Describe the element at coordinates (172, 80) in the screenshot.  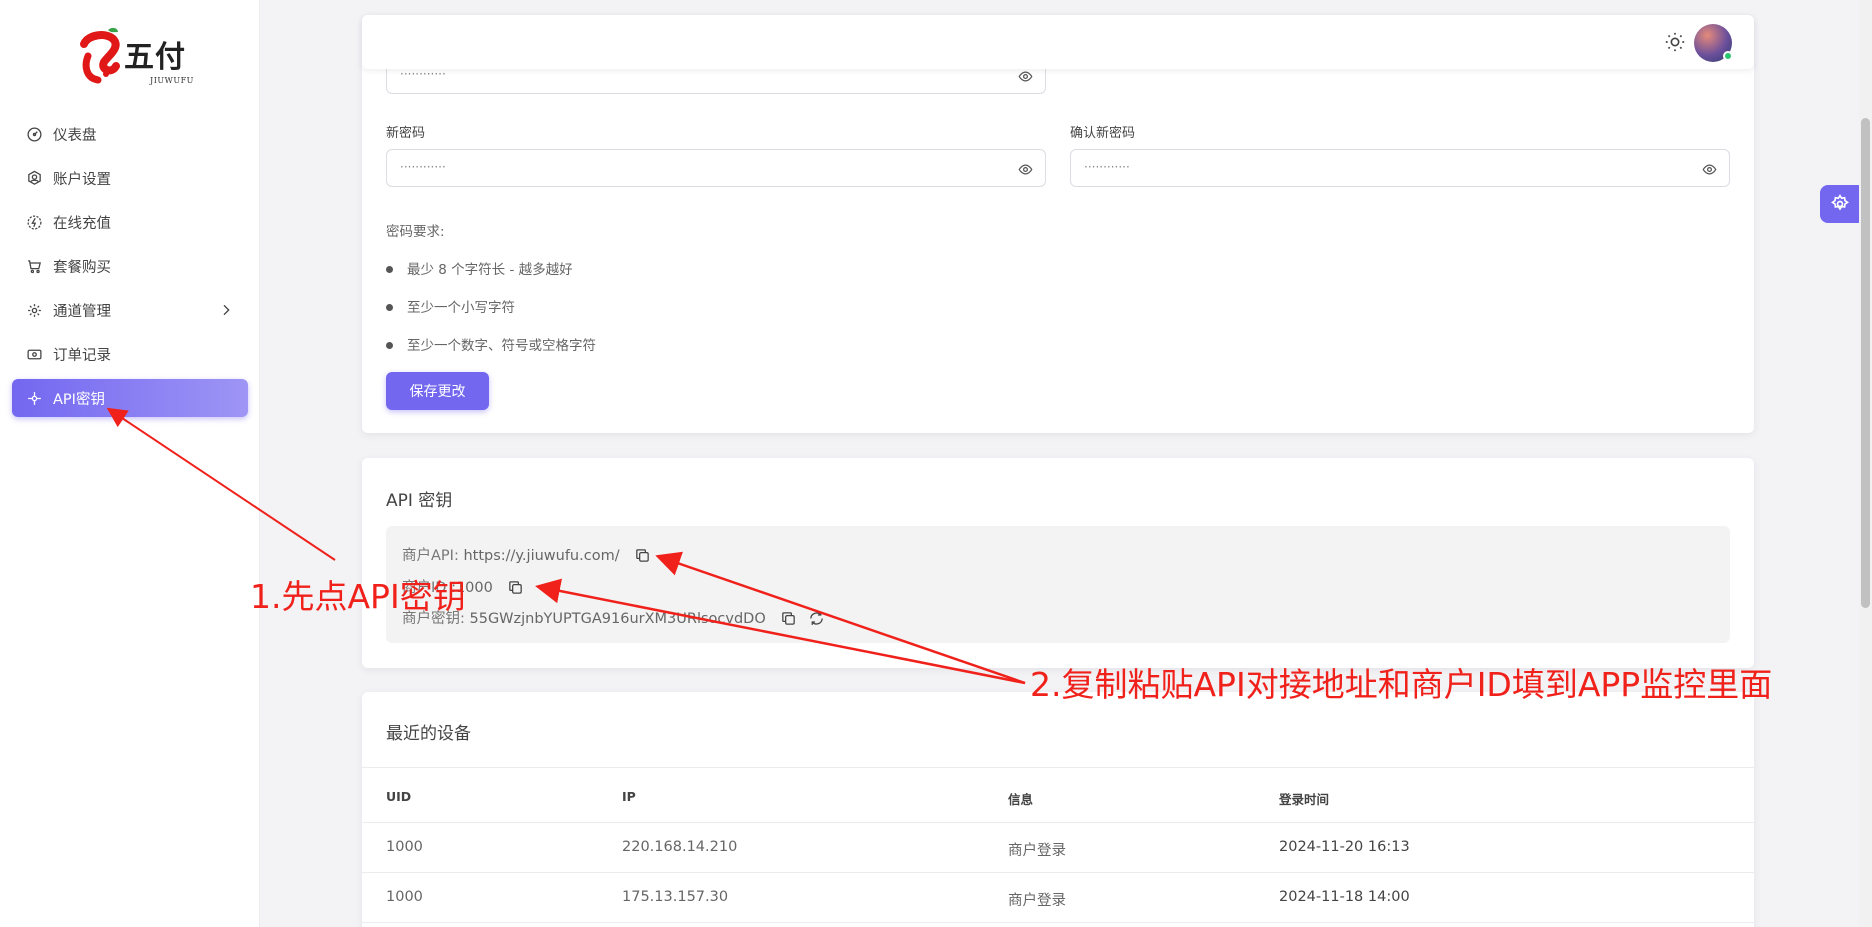
I see `logo-subtitle: JIUWUFU` at that location.